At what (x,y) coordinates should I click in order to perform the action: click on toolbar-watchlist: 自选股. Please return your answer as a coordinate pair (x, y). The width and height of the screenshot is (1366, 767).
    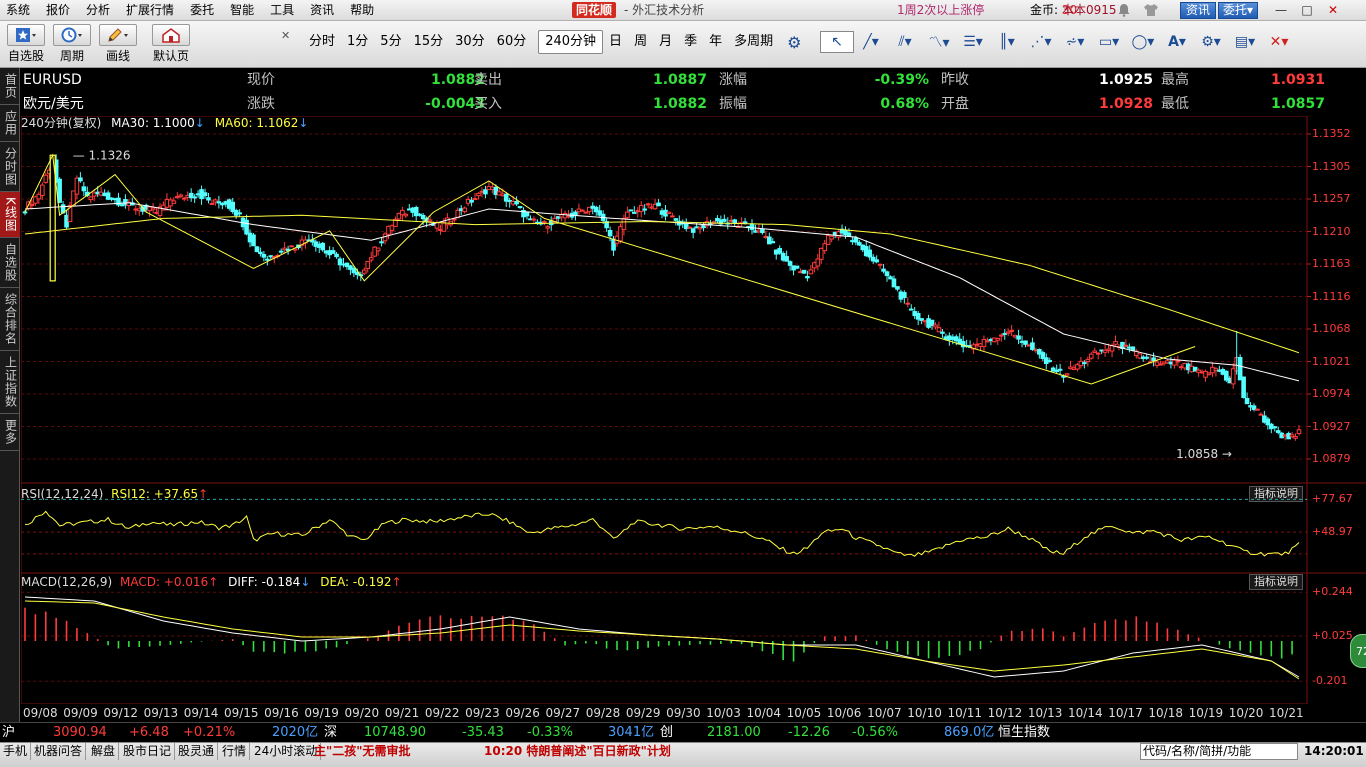
    Looking at the image, I should click on (26, 45).